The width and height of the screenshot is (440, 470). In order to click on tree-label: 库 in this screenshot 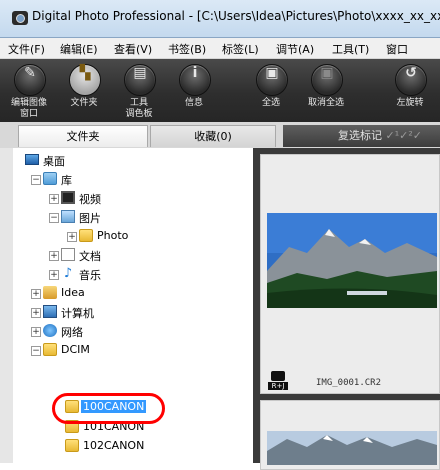, I will do `click(66, 180)`.